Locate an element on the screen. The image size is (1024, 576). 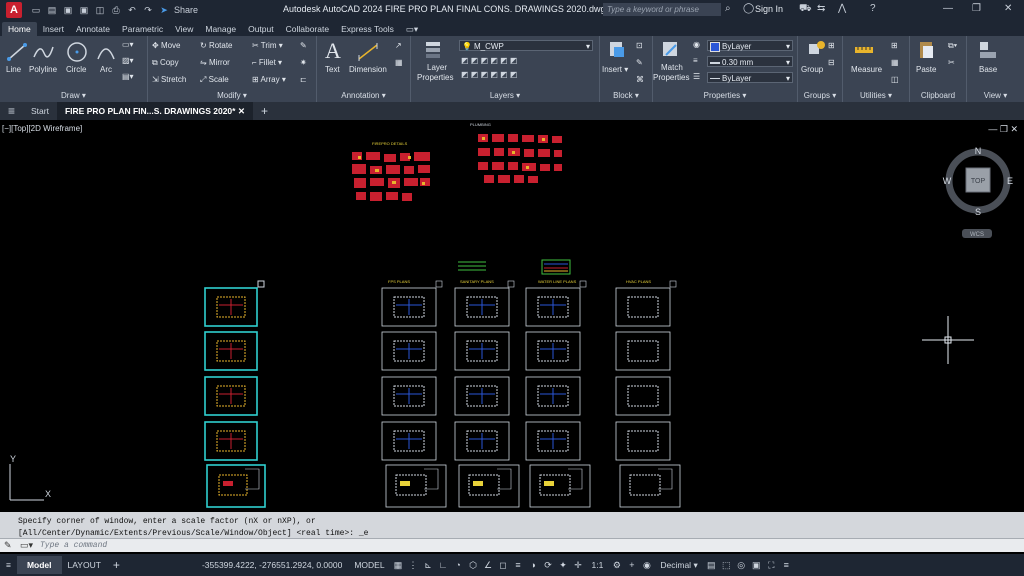
create-block-icon: ⊡ is located at coordinates (639, 45).